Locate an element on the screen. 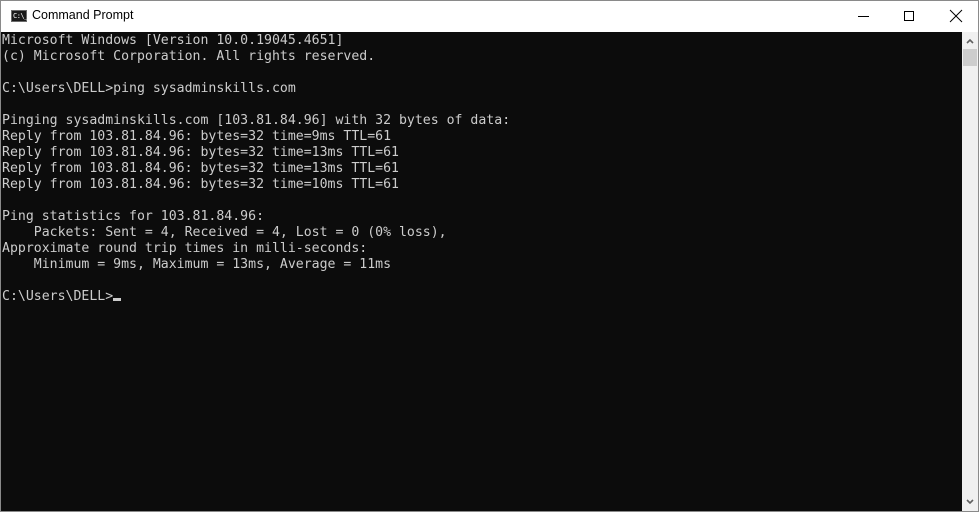  minimize-button is located at coordinates (863, 16).